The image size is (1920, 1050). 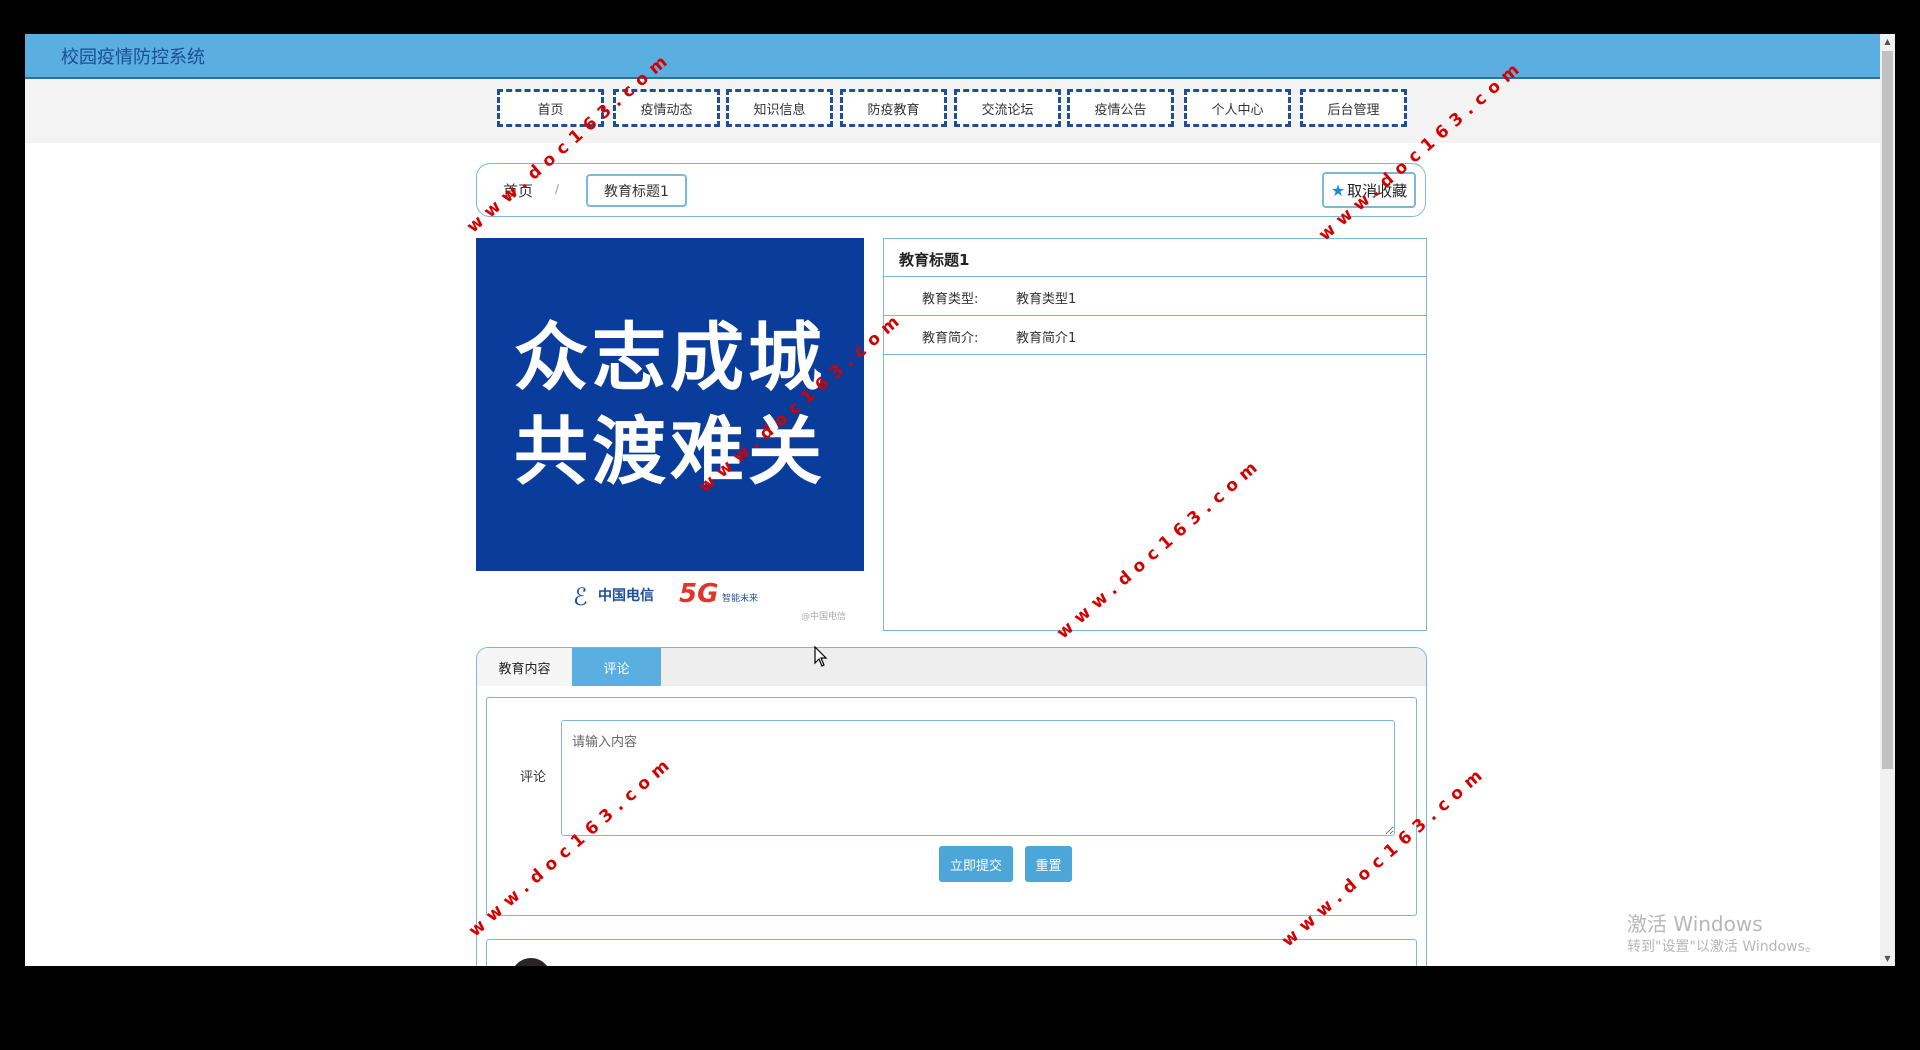 I want to click on app-title: 校园疫情防控系统, so click(x=133, y=57).